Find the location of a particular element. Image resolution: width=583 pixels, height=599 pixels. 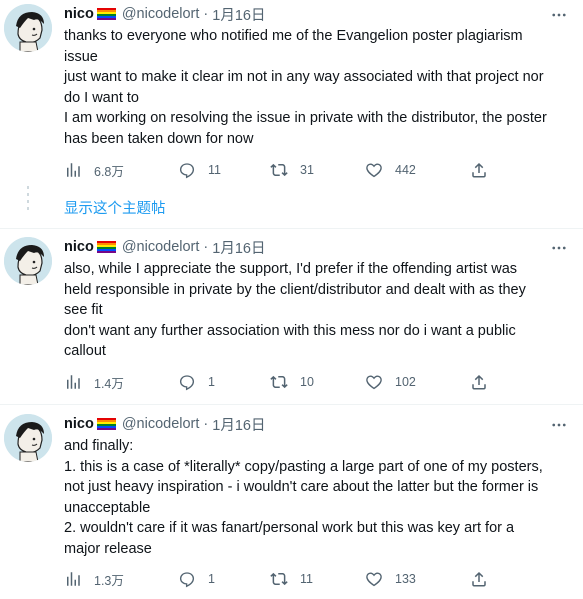

retweet-button: 31 is located at coordinates (292, 170).